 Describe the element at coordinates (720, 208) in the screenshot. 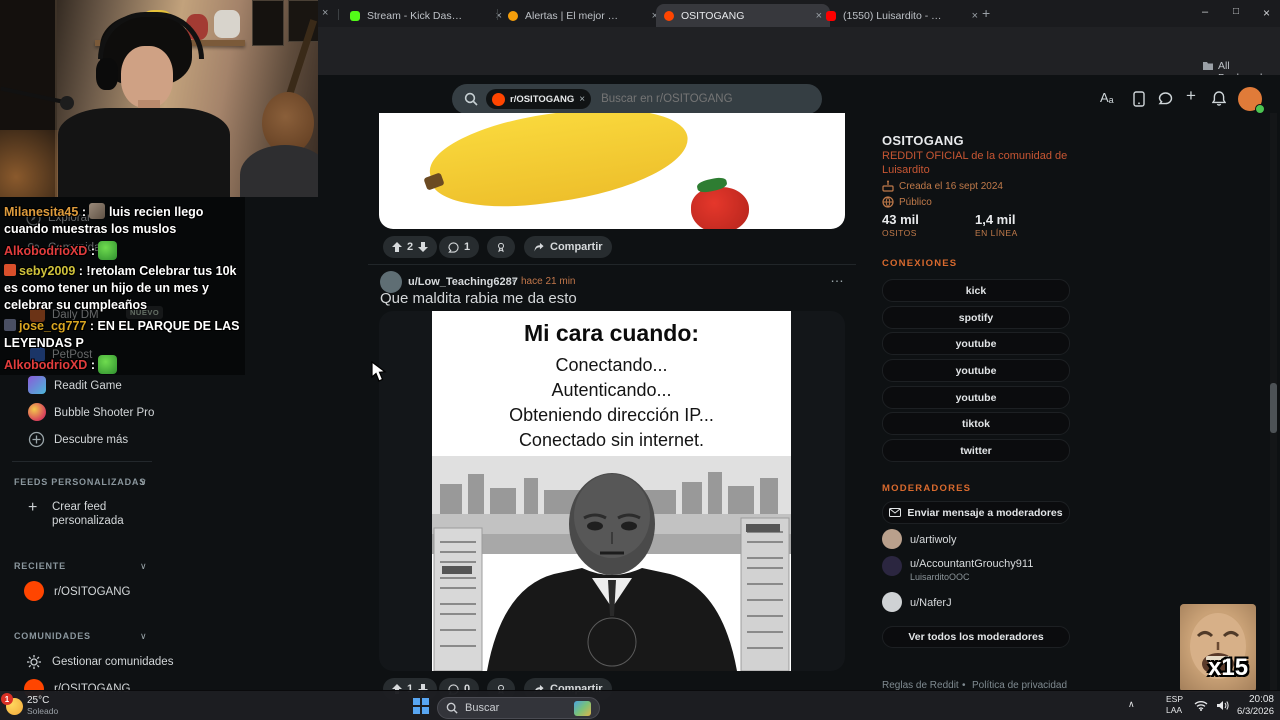

I see `strawberry-drawing` at that location.